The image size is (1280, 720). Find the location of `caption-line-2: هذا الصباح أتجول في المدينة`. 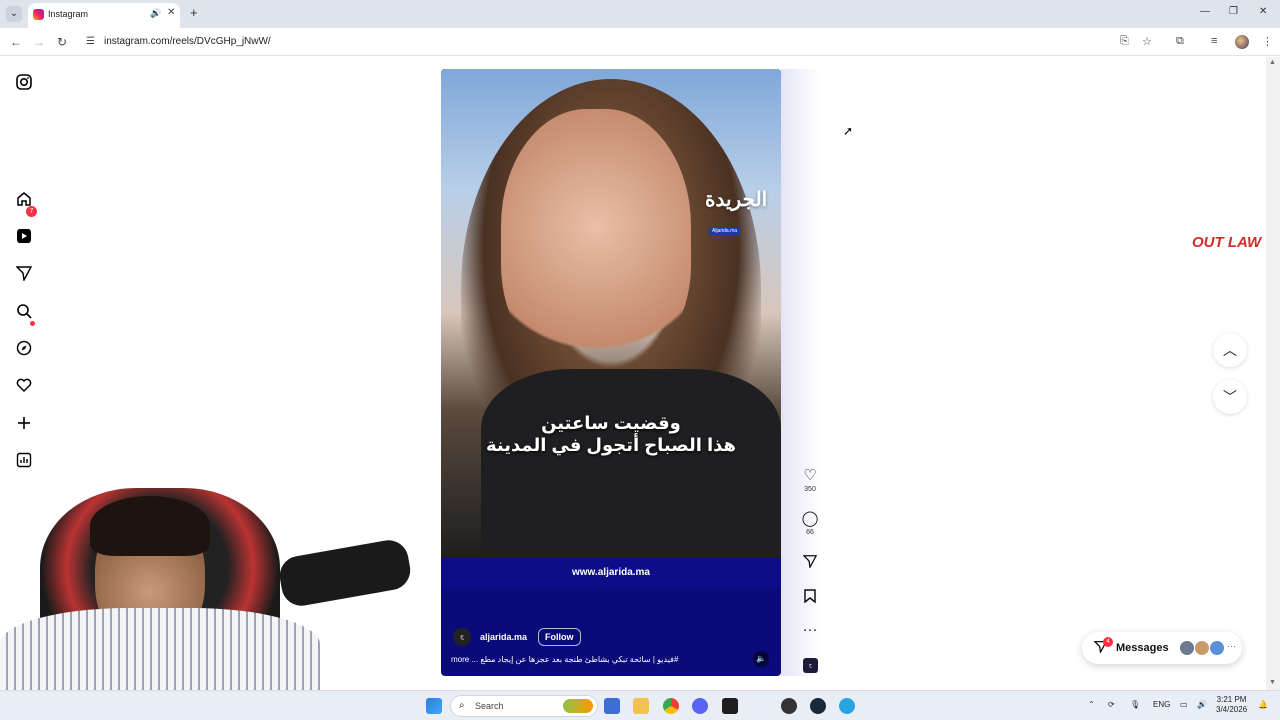

caption-line-2: هذا الصباح أتجول في المدينة is located at coordinates (610, 445).